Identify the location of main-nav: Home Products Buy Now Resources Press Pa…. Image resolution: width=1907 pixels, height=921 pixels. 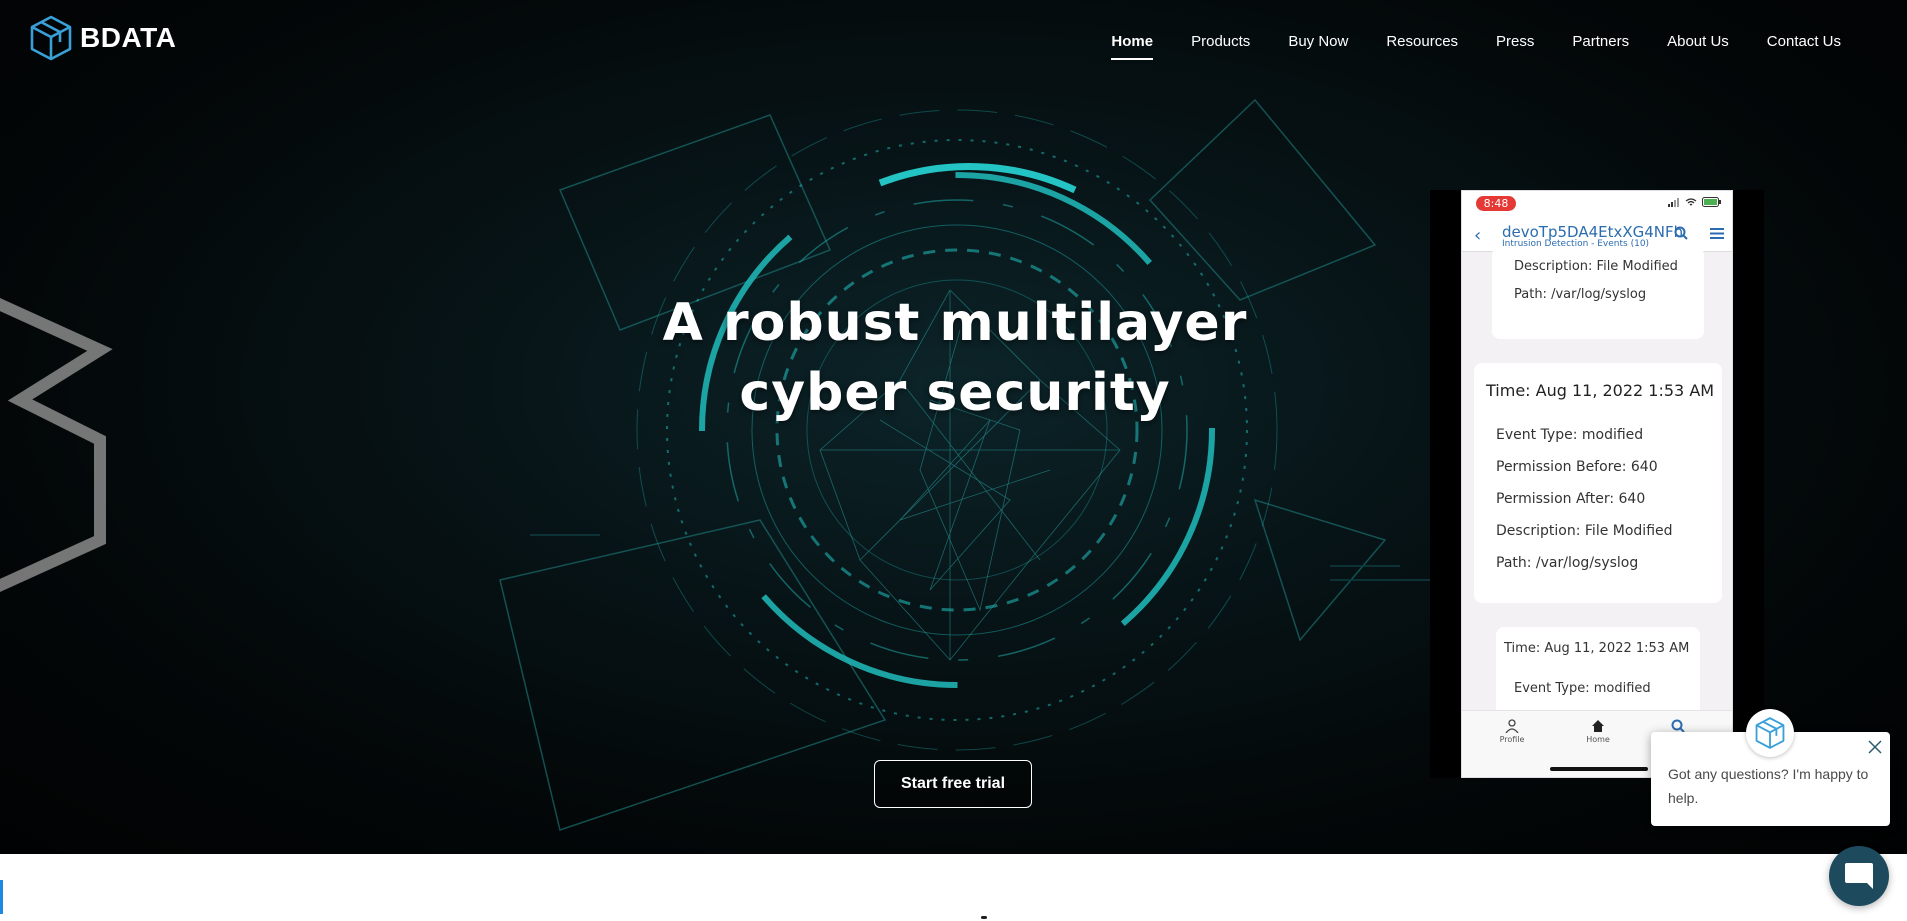
(1476, 45).